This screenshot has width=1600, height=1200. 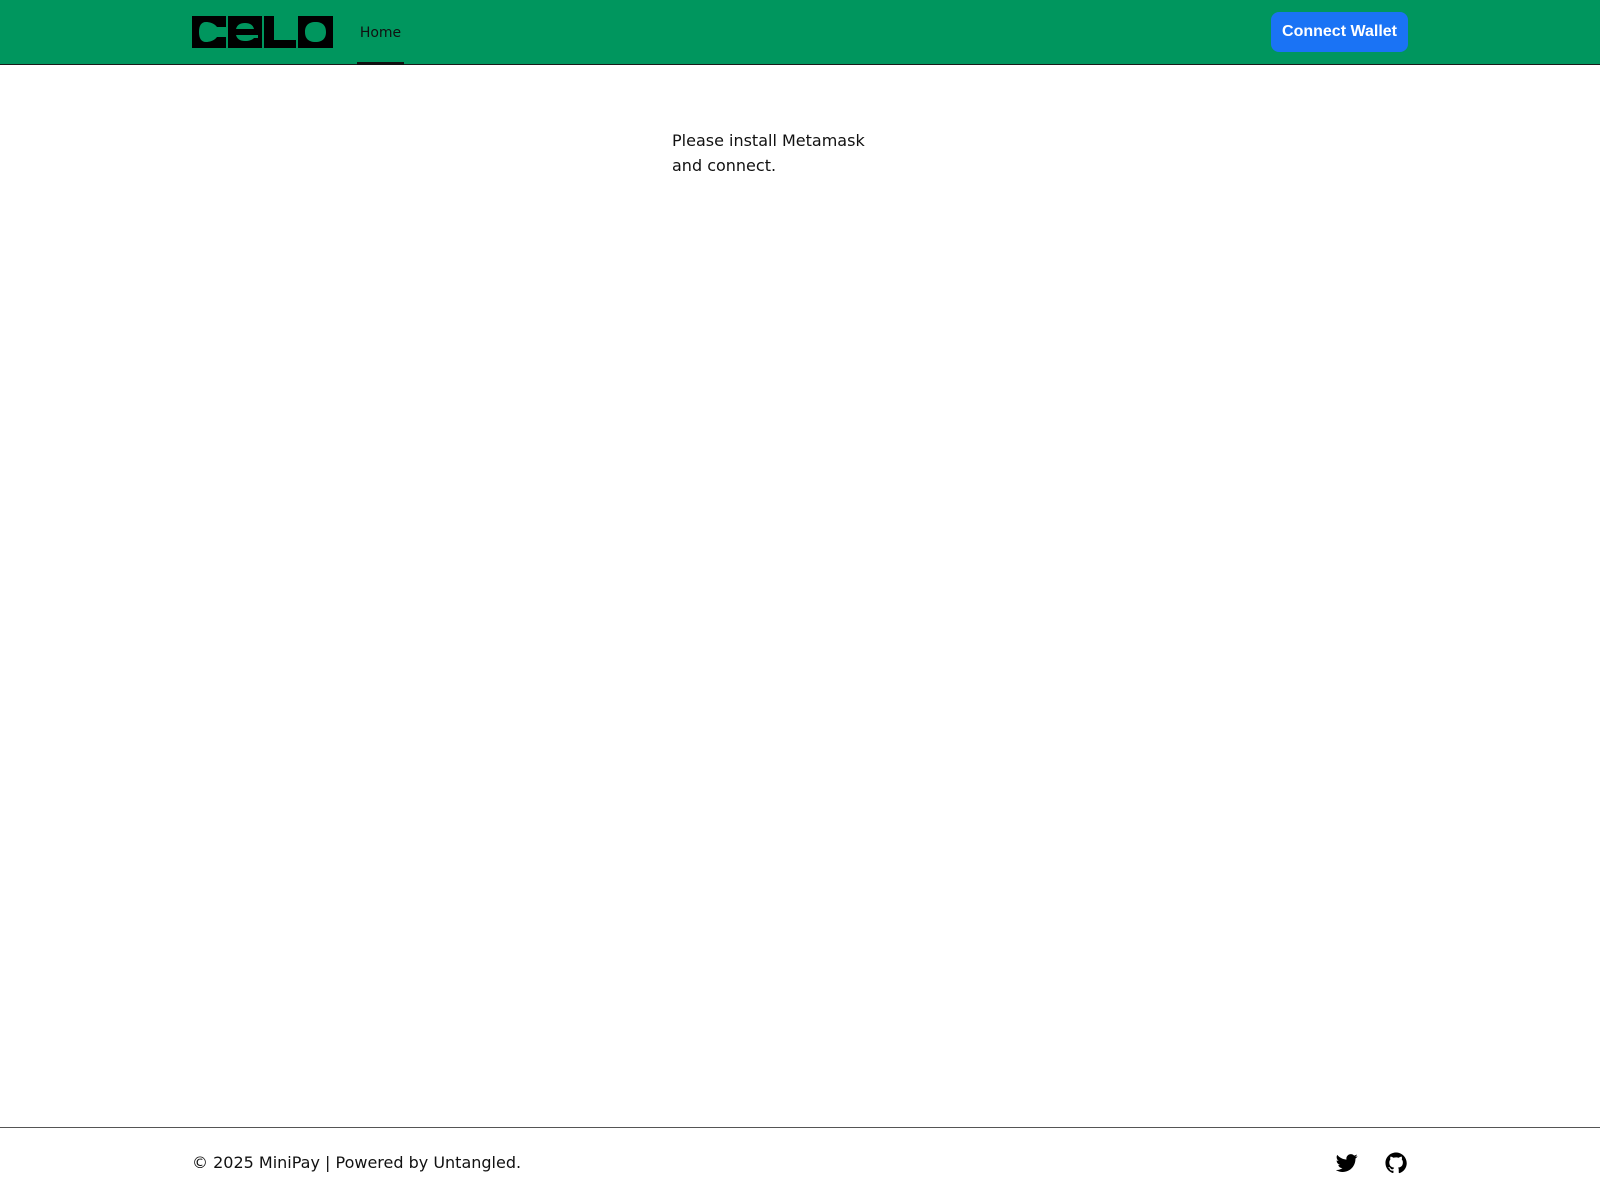 I want to click on footer-copyright: © 2025 MiniPay | Powered by Untangled., so click(x=357, y=1162).